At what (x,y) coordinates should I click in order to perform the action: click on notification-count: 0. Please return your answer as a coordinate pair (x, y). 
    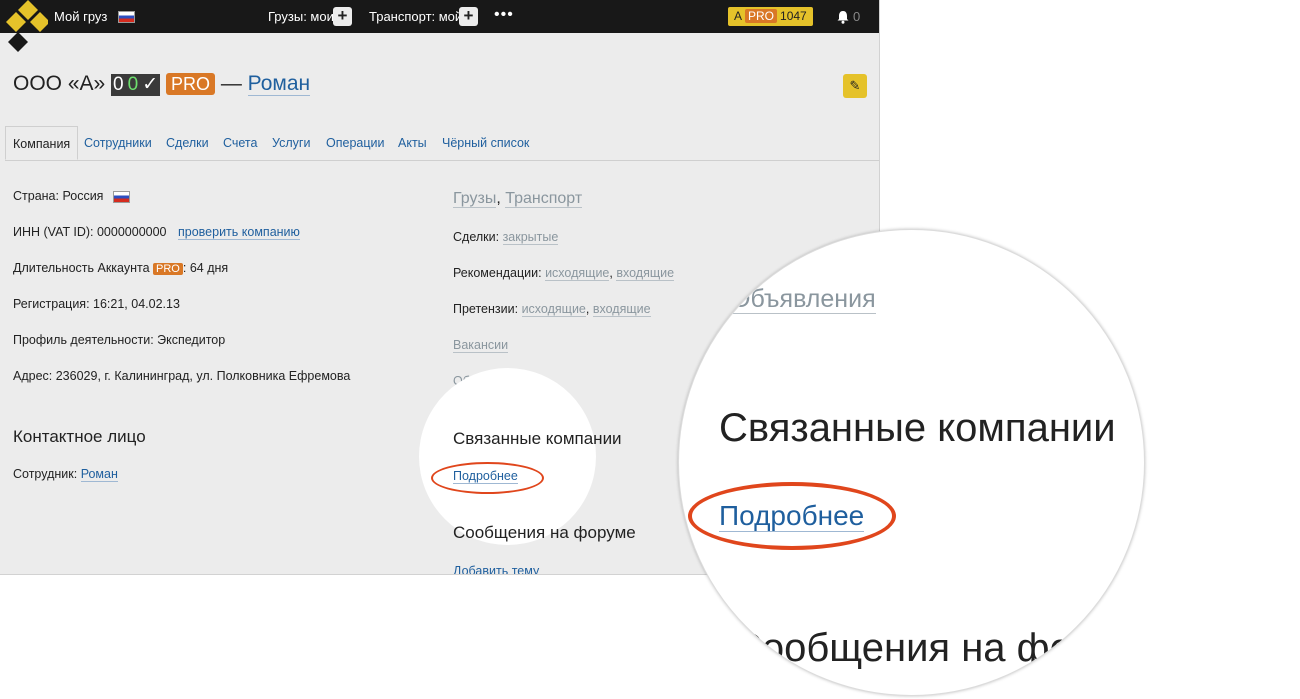
    Looking at the image, I should click on (857, 16).